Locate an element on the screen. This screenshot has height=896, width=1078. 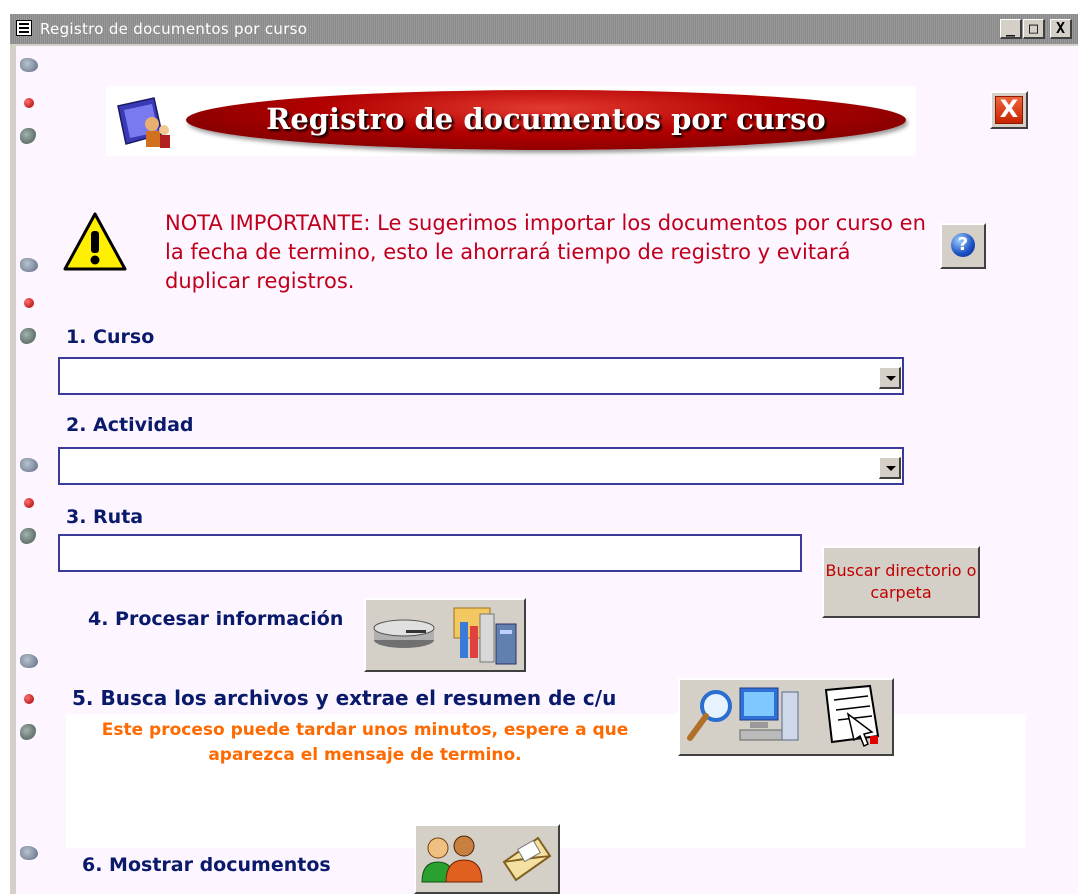
banner-title: Registro de documentos por curso is located at coordinates (546, 119).